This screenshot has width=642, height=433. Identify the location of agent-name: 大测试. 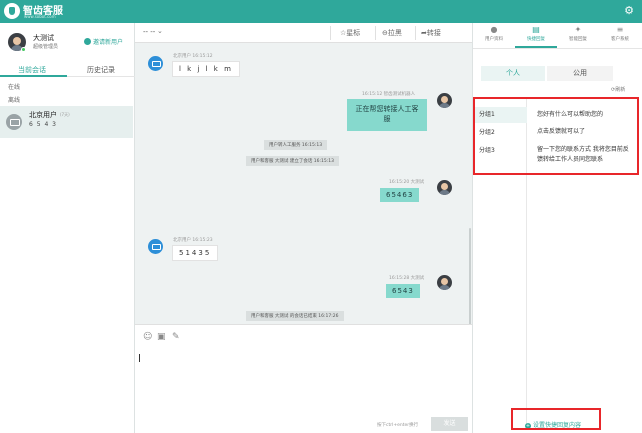
(43, 38).